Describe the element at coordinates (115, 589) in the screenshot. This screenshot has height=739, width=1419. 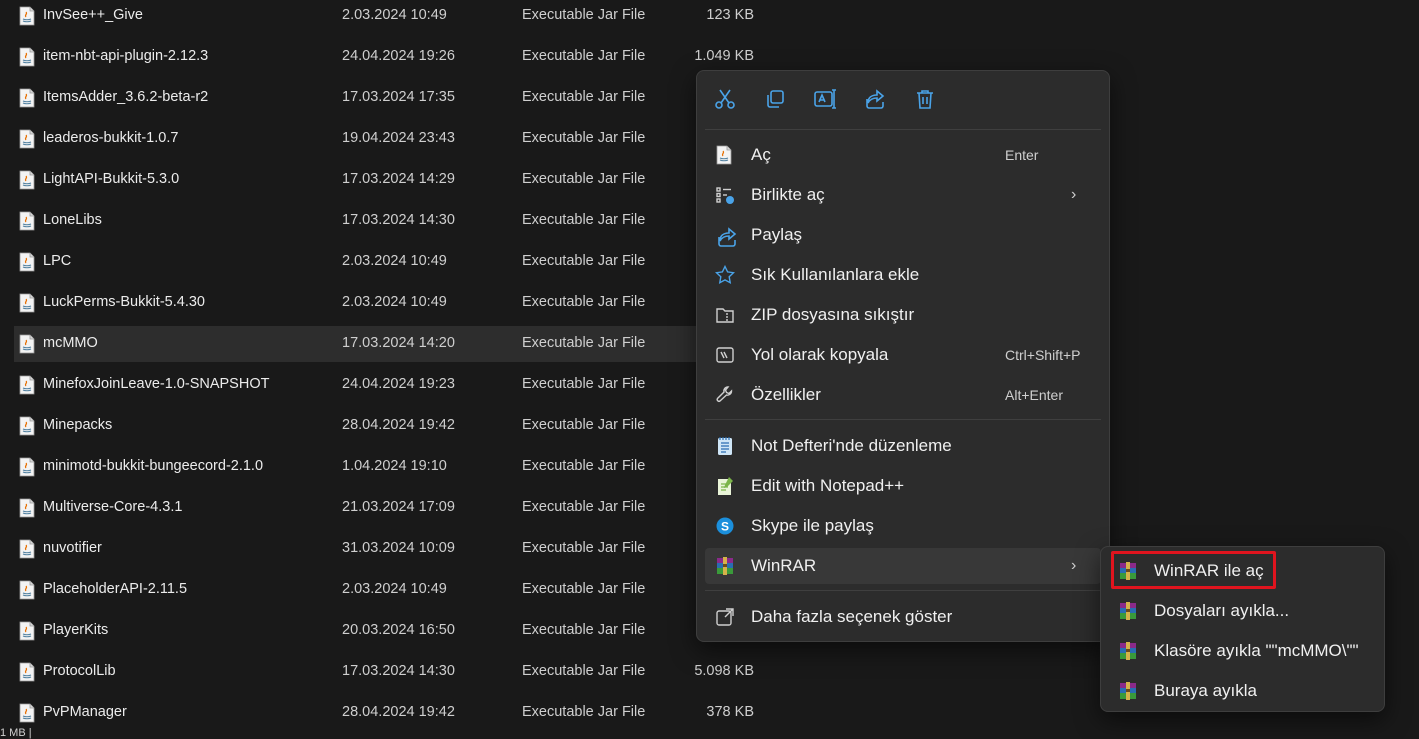
I see `file-name: PlaceholderAPI-2.11.5` at that location.